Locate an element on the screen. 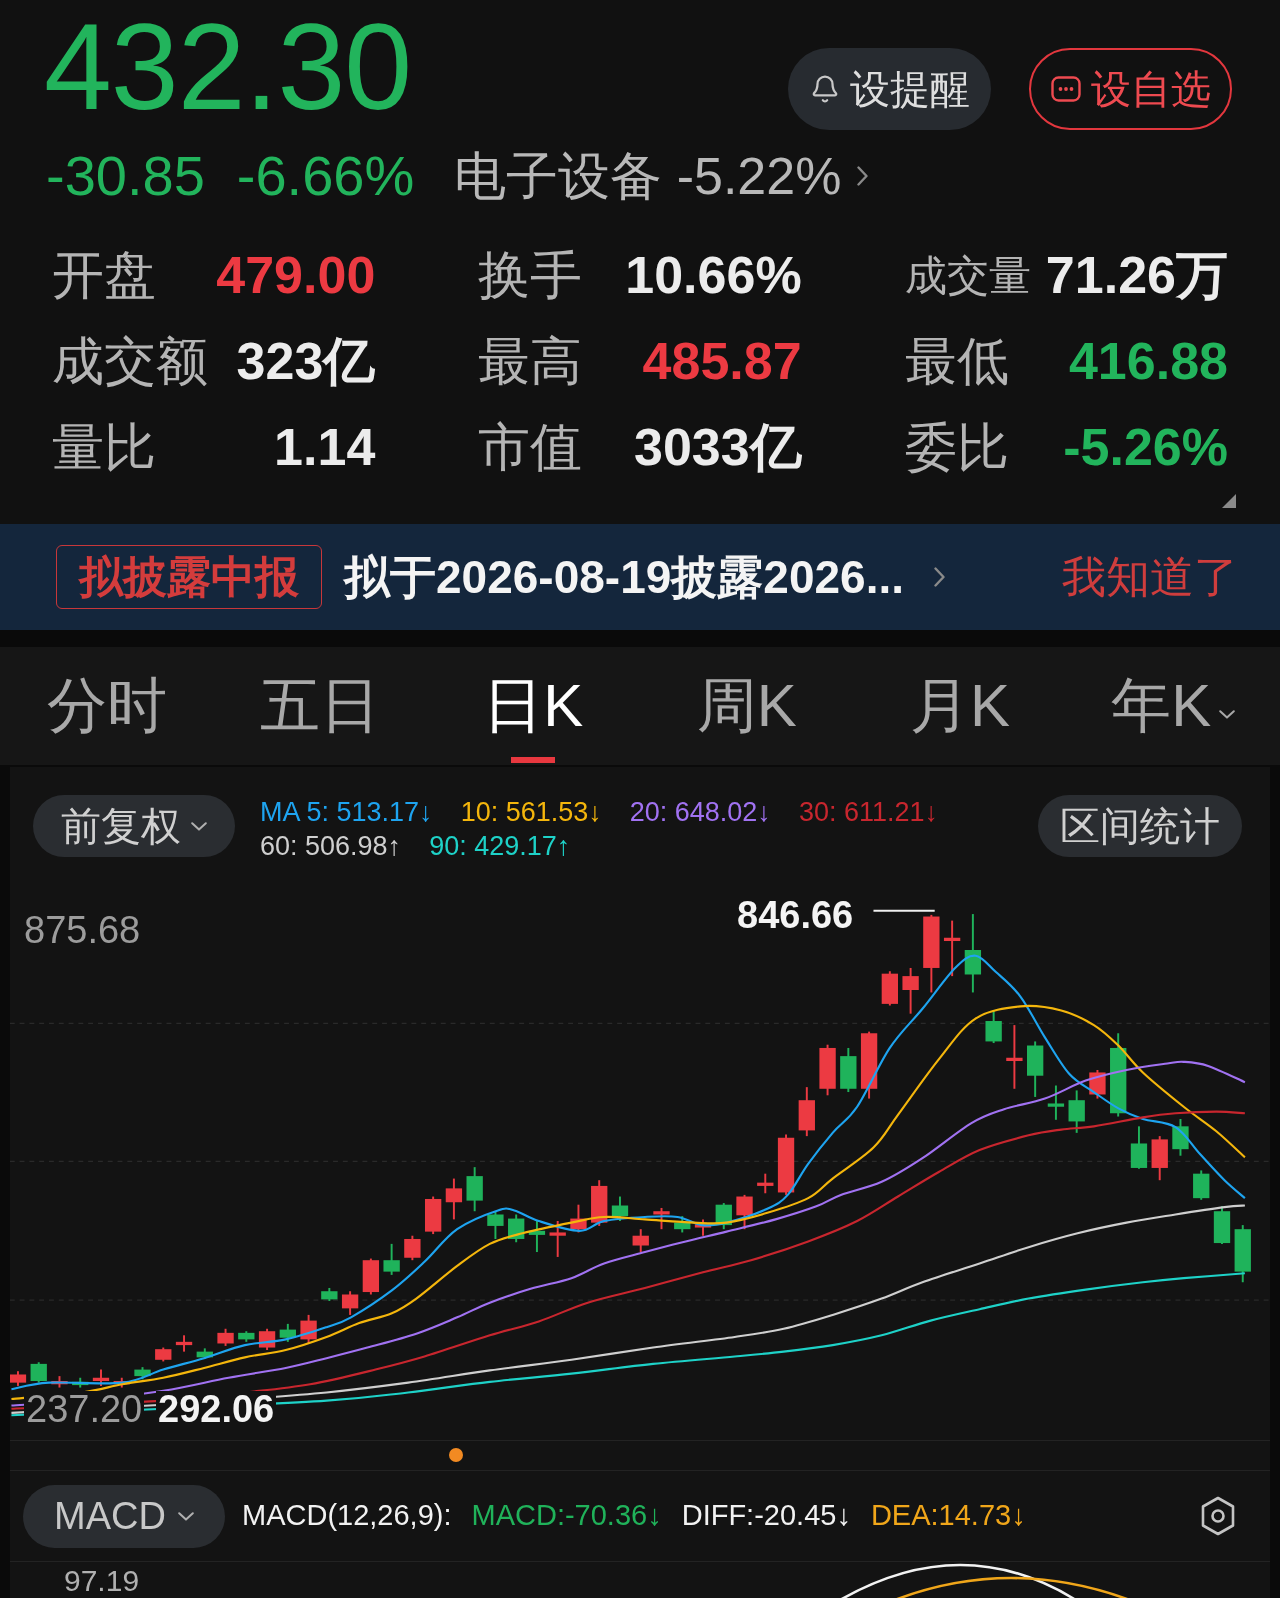  stat-label: 换手 is located at coordinates (530, 275).